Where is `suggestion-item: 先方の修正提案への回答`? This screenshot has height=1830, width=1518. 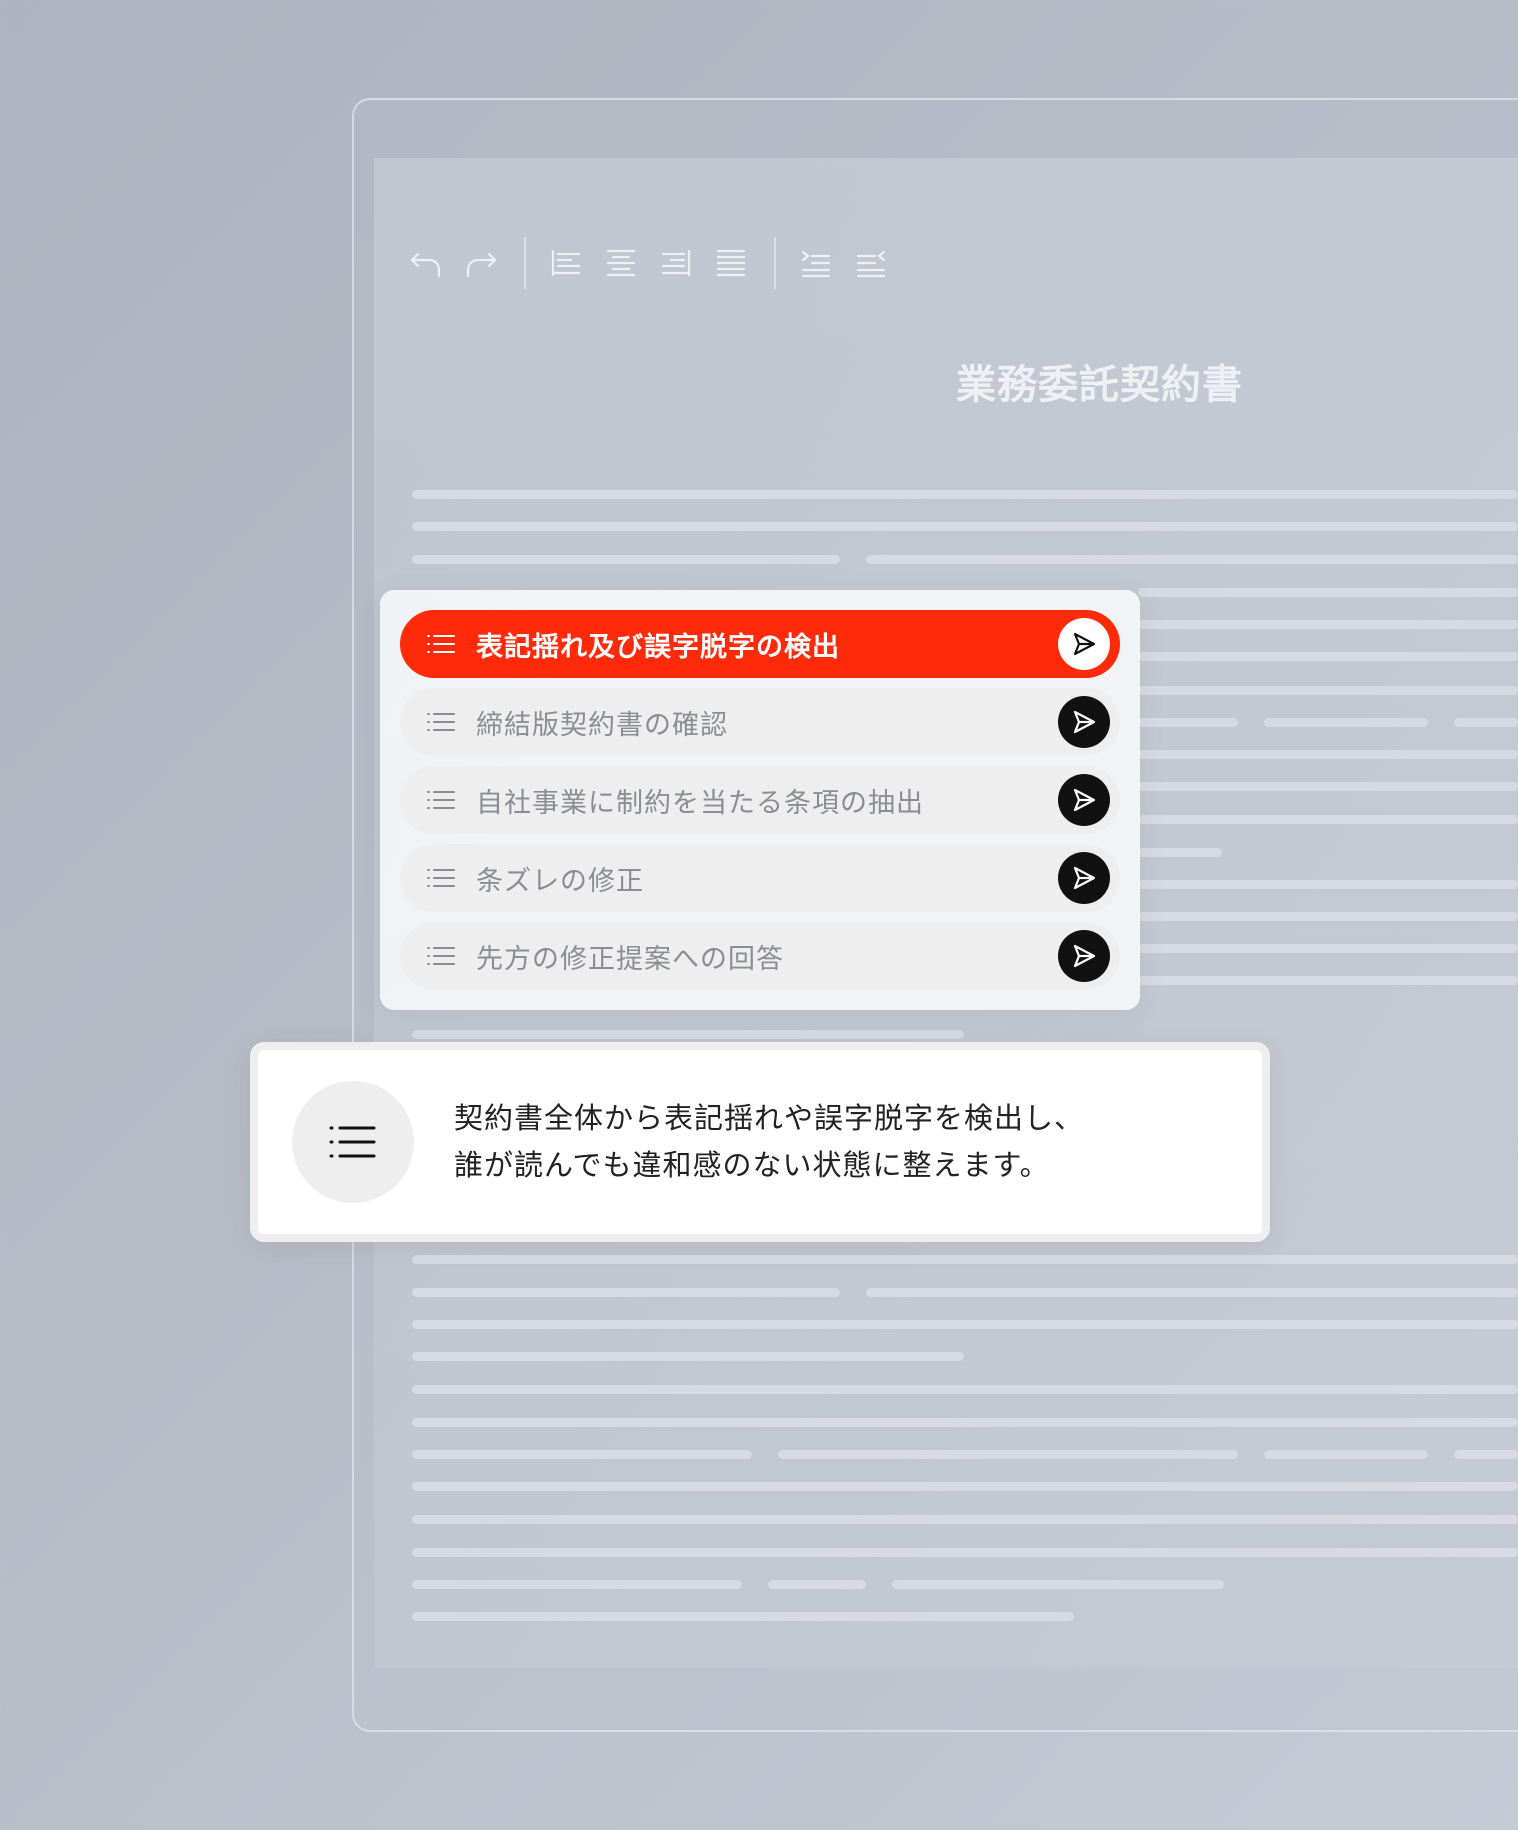 suggestion-item: 先方の修正提案への回答 is located at coordinates (760, 956).